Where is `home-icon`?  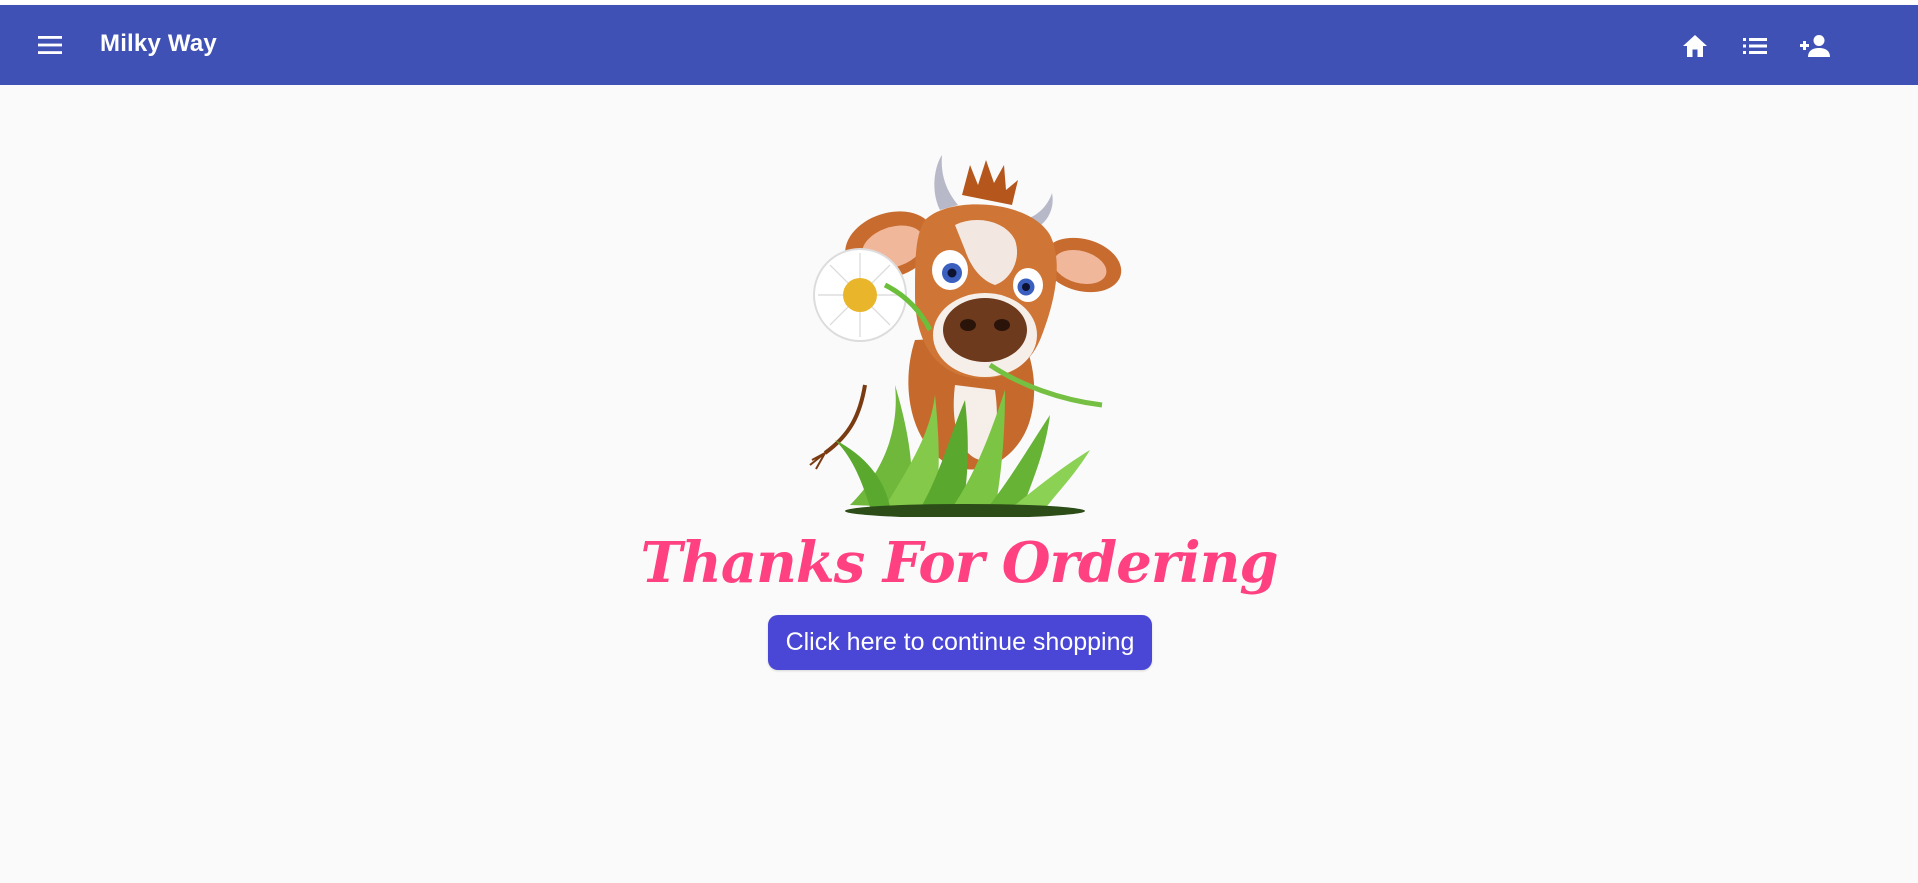
home-icon is located at coordinates (1695, 46).